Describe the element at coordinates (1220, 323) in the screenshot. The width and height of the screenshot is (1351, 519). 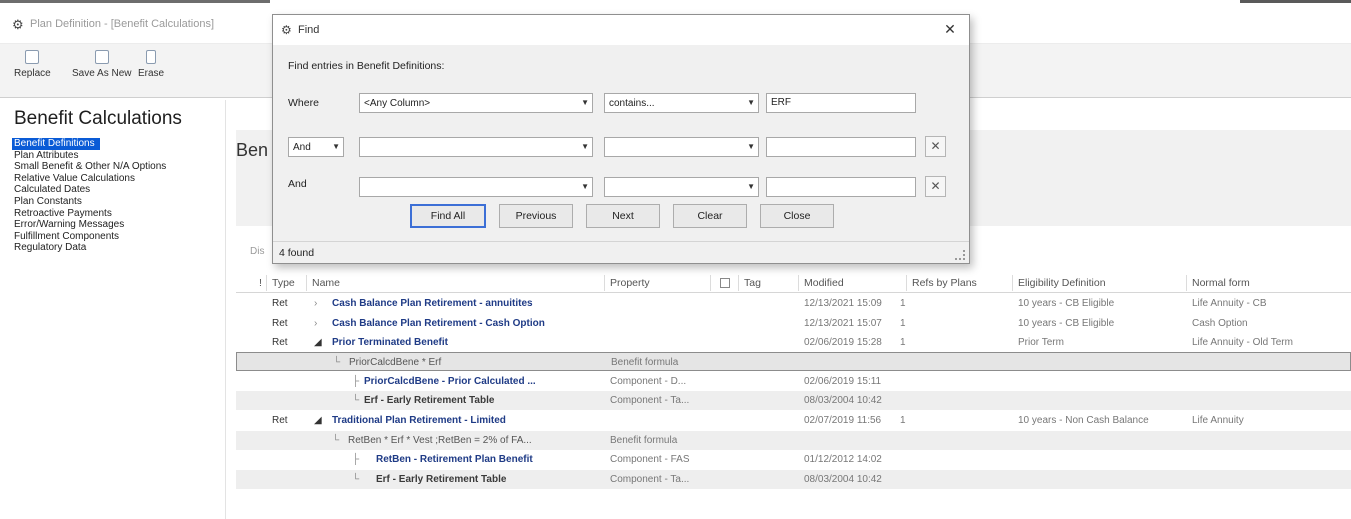
I see `cell-normal-form: Cash Option` at that location.